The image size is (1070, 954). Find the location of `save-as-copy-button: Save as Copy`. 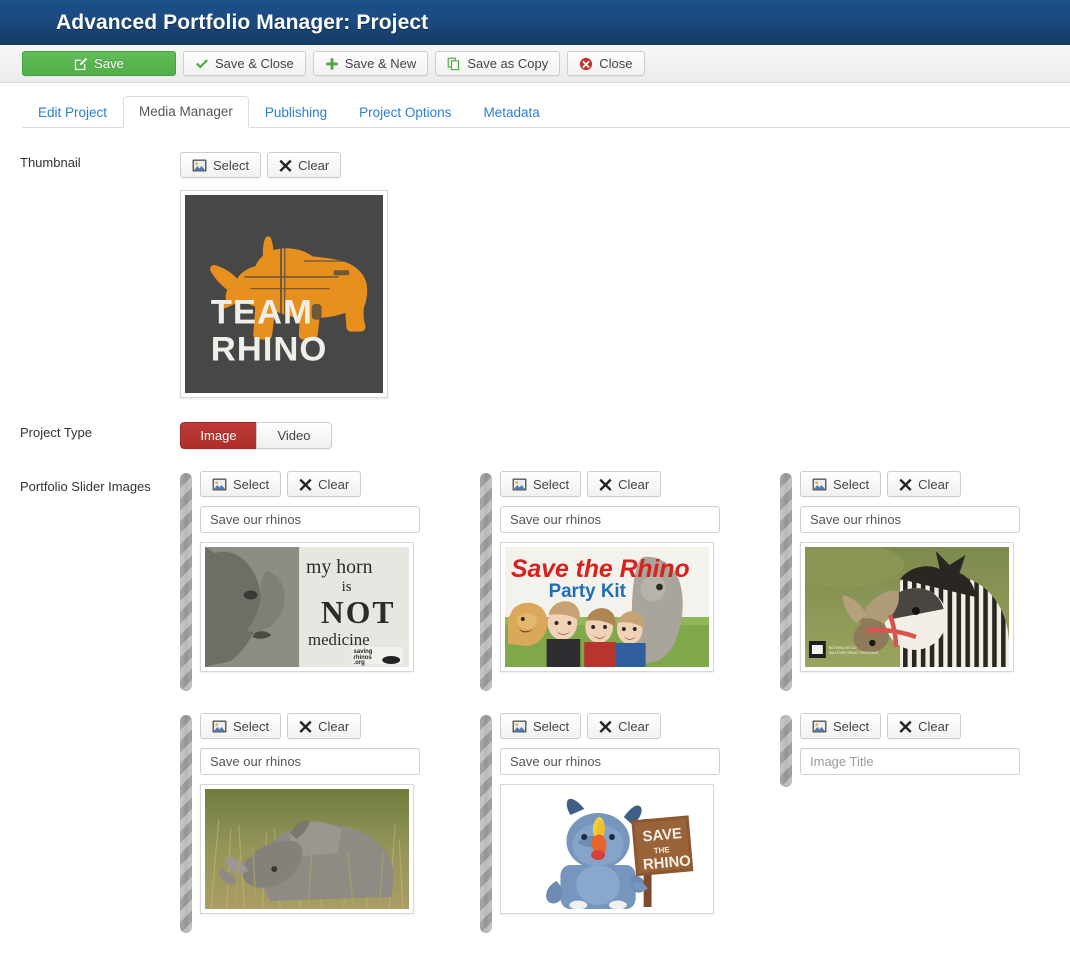

save-as-copy-button: Save as Copy is located at coordinates (498, 63).